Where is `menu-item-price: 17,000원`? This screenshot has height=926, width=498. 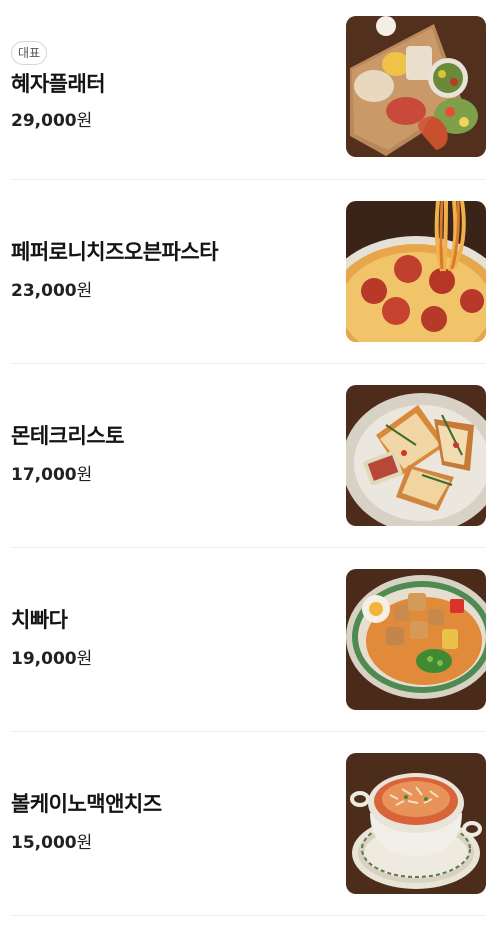
menu-item-price: 17,000원 is located at coordinates (52, 475).